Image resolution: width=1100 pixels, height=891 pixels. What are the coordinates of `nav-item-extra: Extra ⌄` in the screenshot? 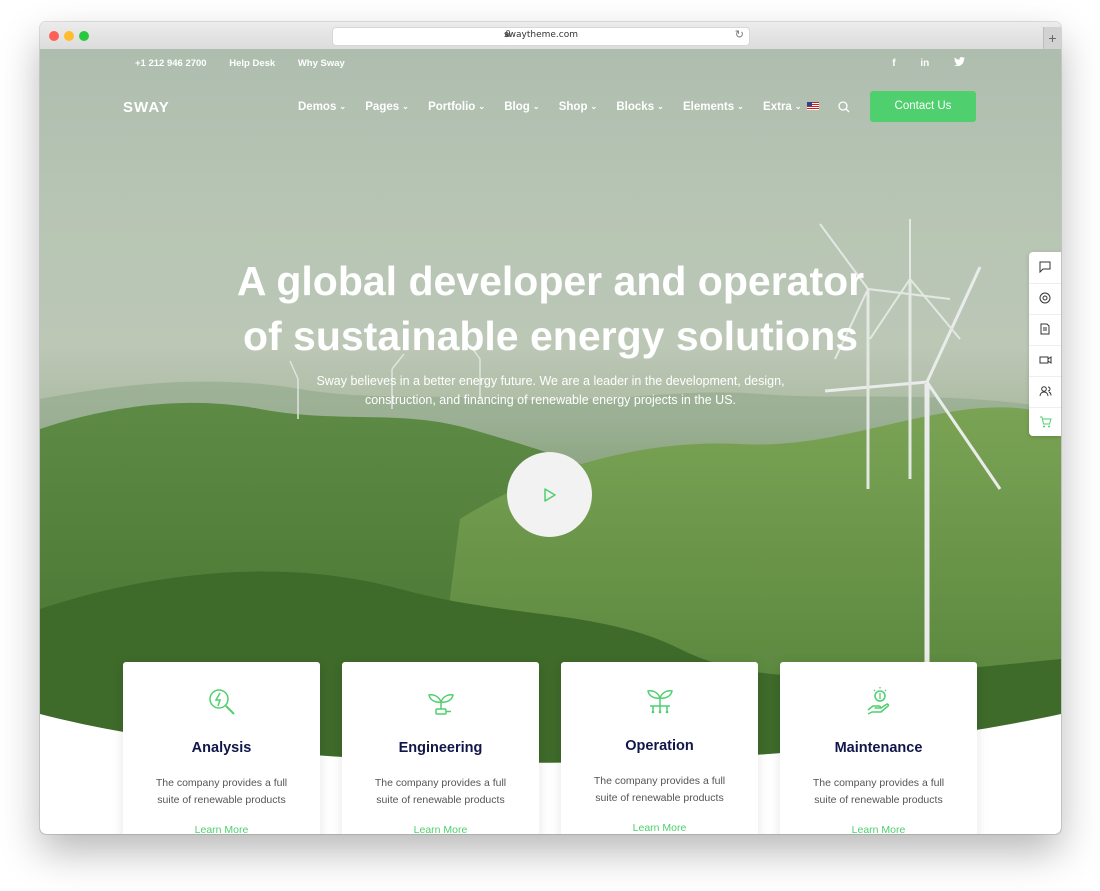 It's located at (782, 107).